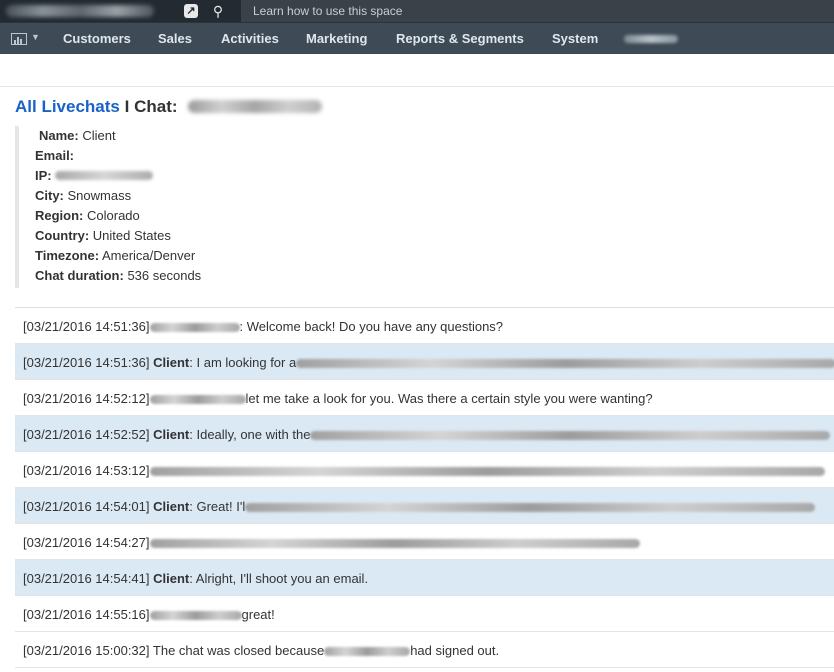 This screenshot has height=672, width=834. What do you see at coordinates (327, 11) in the screenshot?
I see `learn-text: Learn how to use this space` at bounding box center [327, 11].